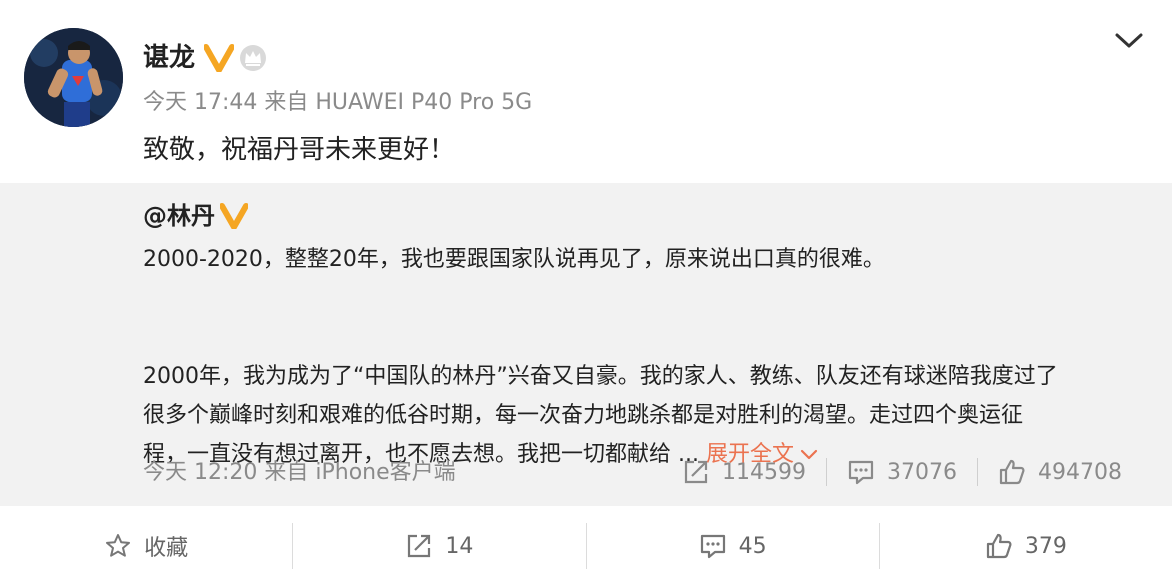 The width and height of the screenshot is (1172, 580). I want to click on original-repost-count: 114599, so click(764, 472).